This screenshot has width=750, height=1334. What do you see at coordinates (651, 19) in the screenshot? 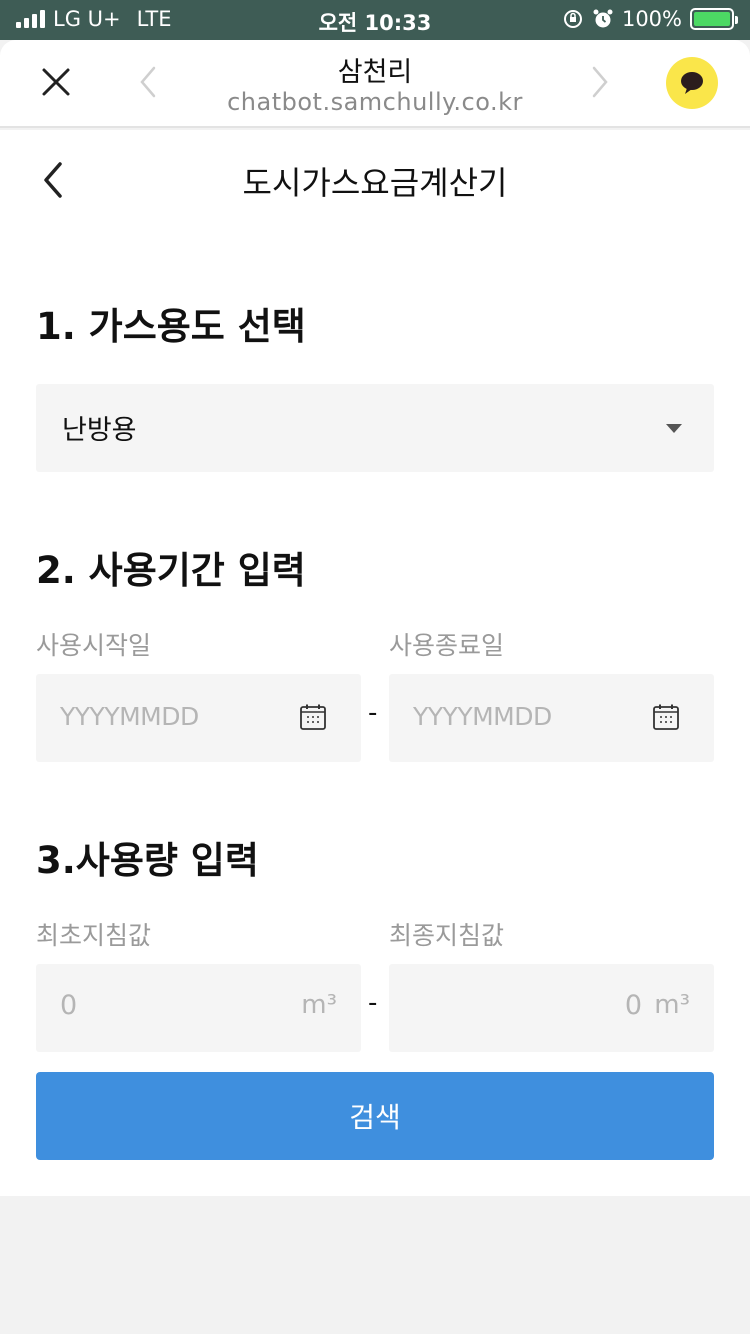
I see `battery-percent: 100%` at bounding box center [651, 19].